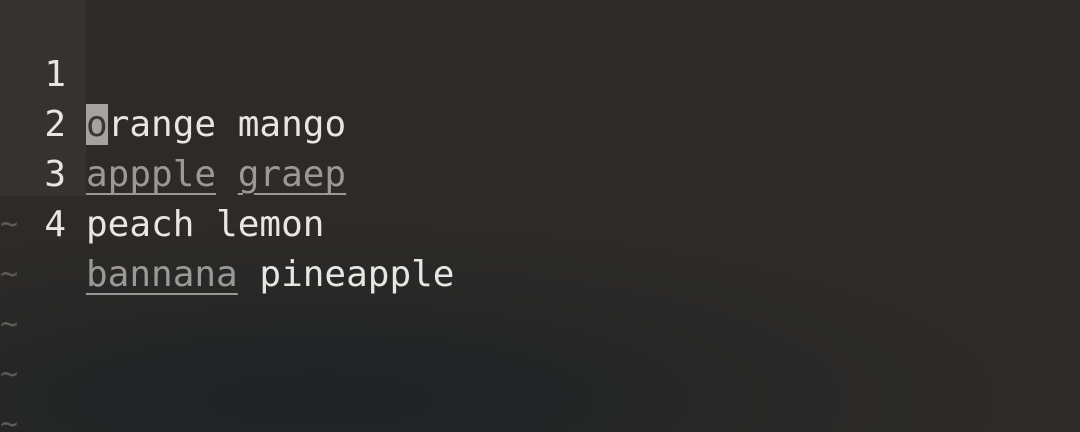  I want to click on word: mango, so click(292, 124).